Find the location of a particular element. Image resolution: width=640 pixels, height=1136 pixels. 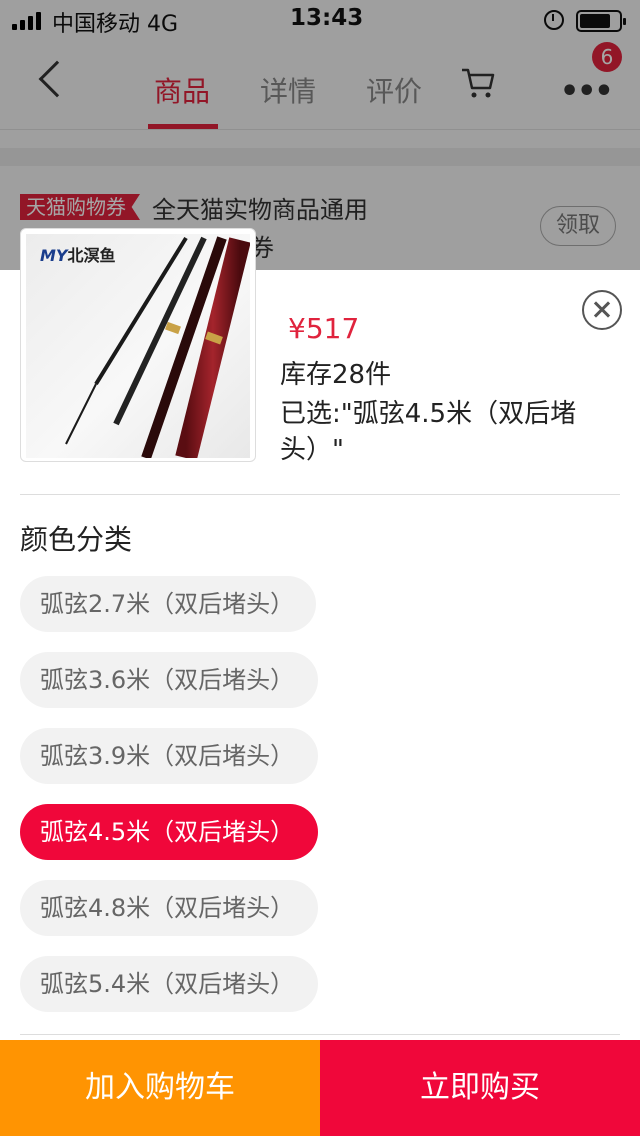

selected-variant: 已选:"弧弦4.5米（双后堵头）" is located at coordinates (428, 432).